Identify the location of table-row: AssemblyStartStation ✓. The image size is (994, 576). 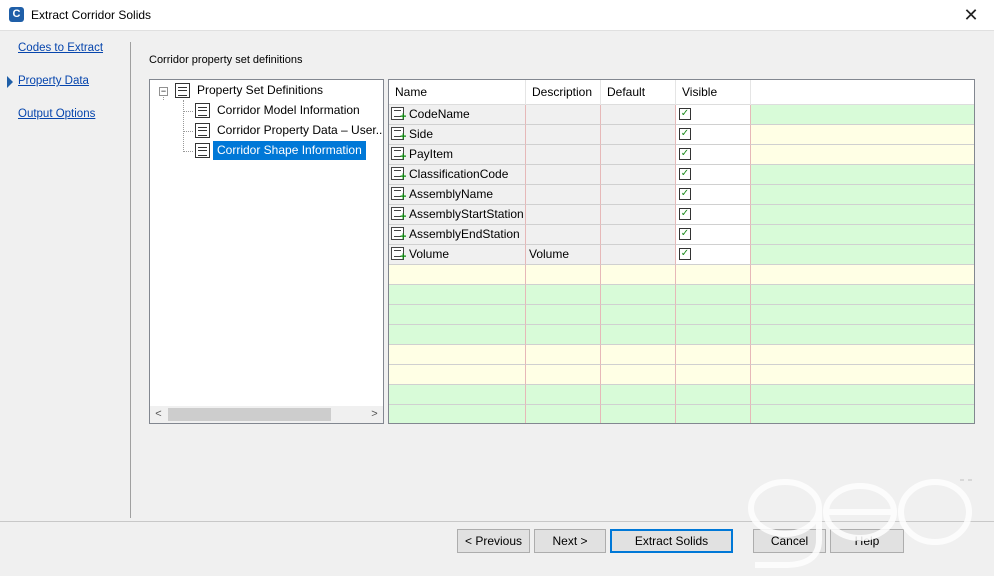
(681, 215).